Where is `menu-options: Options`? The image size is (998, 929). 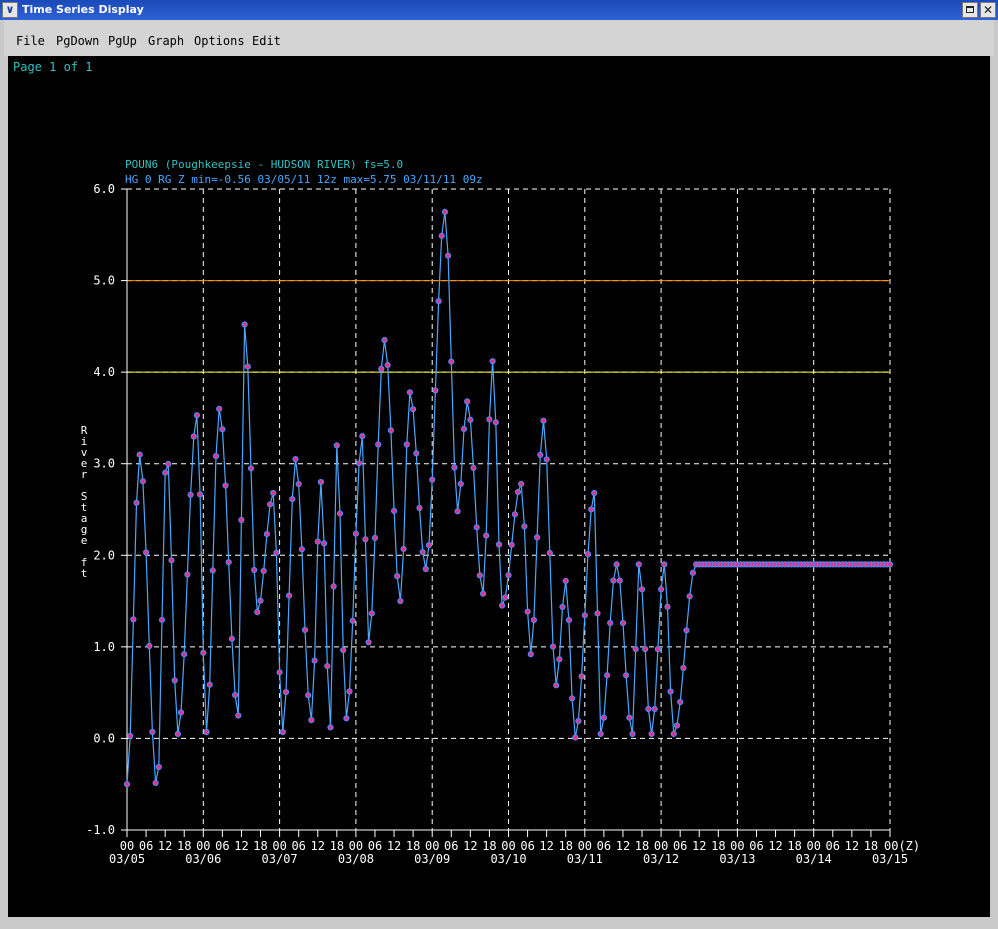 menu-options: Options is located at coordinates (219, 41).